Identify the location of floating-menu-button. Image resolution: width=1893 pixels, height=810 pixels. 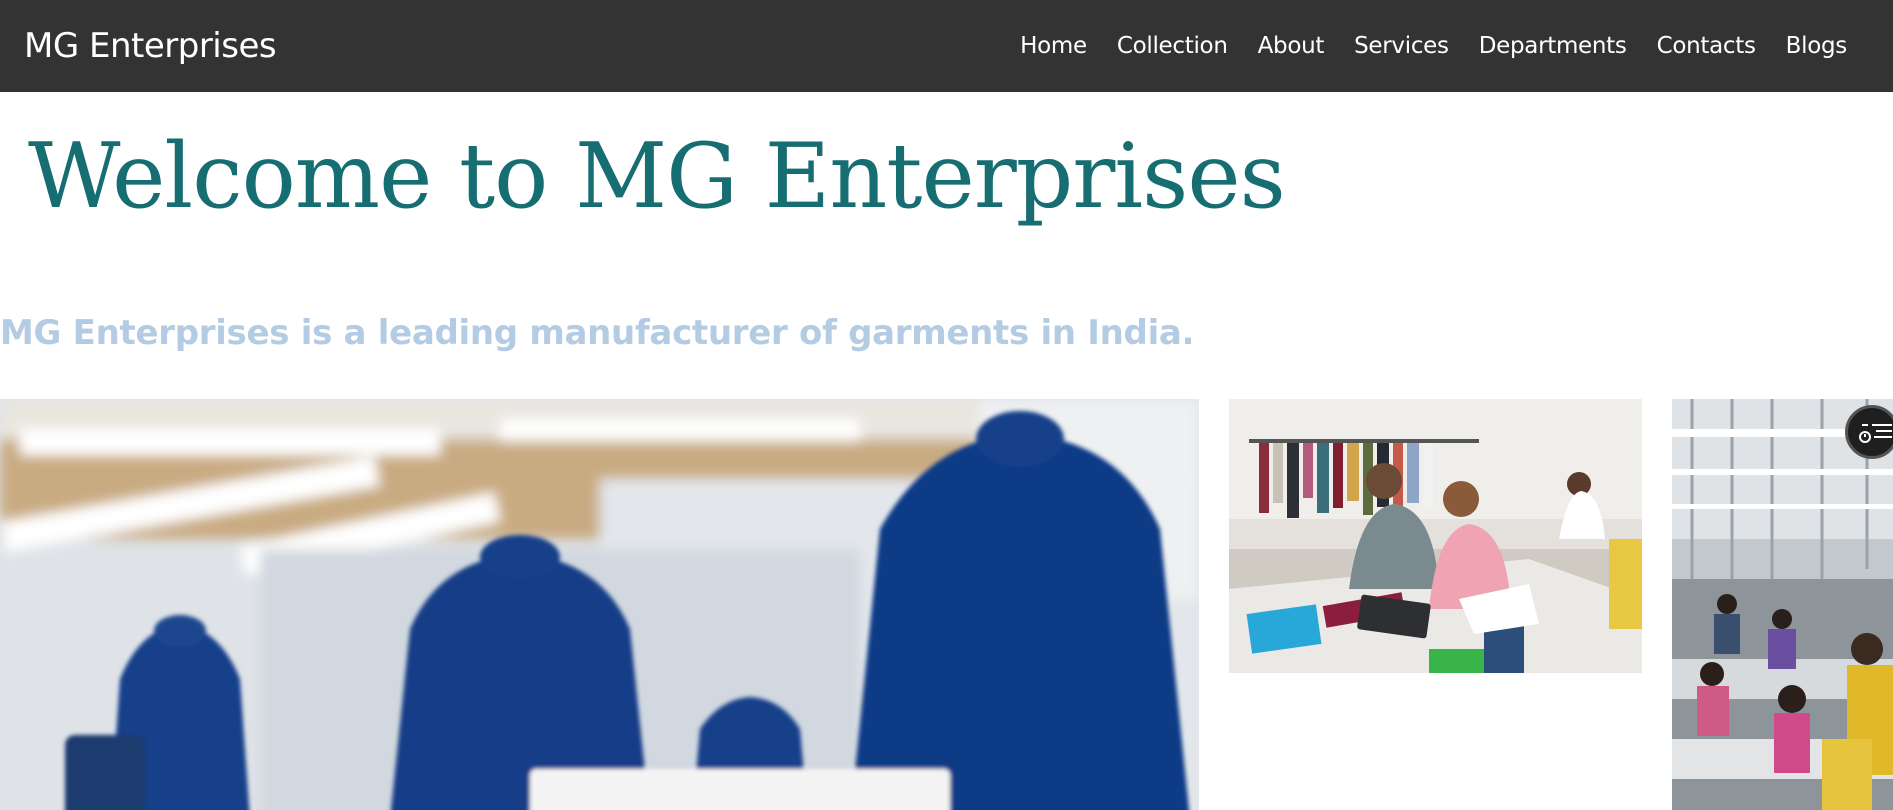
(1869, 432).